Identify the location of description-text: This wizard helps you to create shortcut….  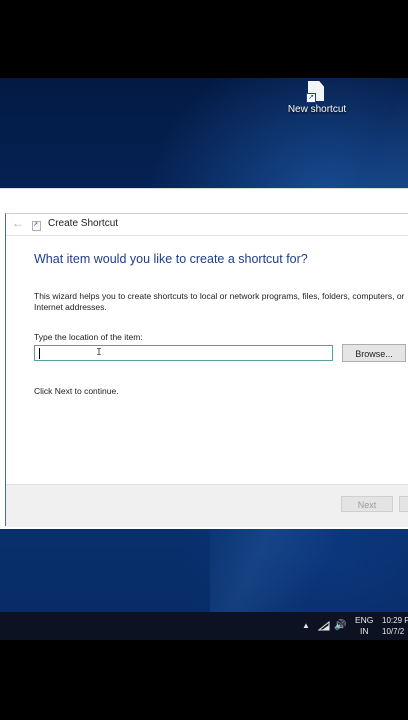
(219, 301).